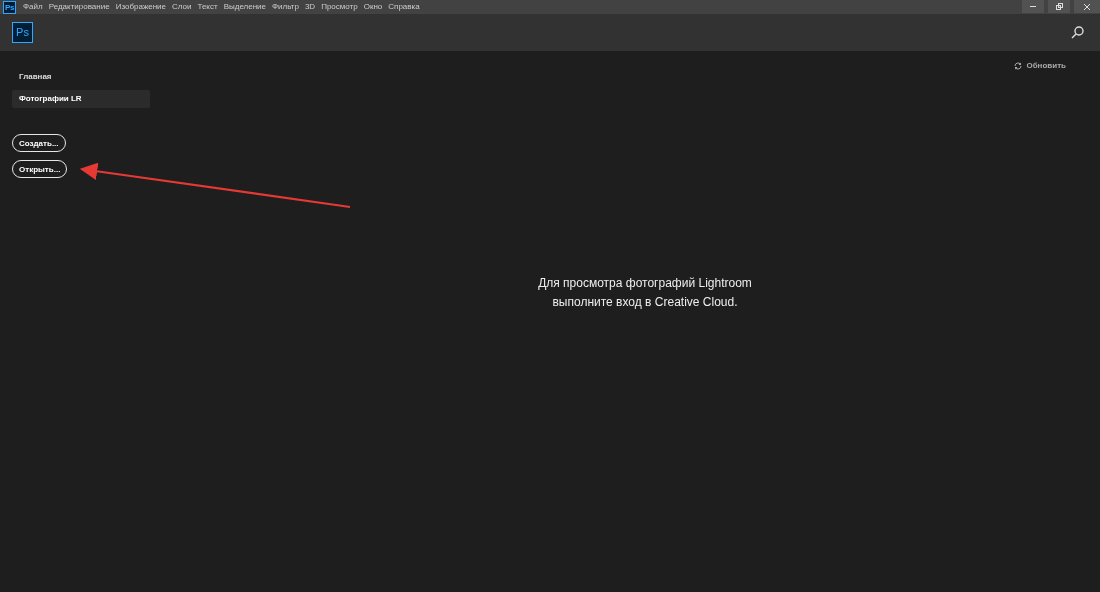 This screenshot has width=1100, height=592. Describe the element at coordinates (81, 77) in the screenshot. I see `sidebar-item: Главная` at that location.